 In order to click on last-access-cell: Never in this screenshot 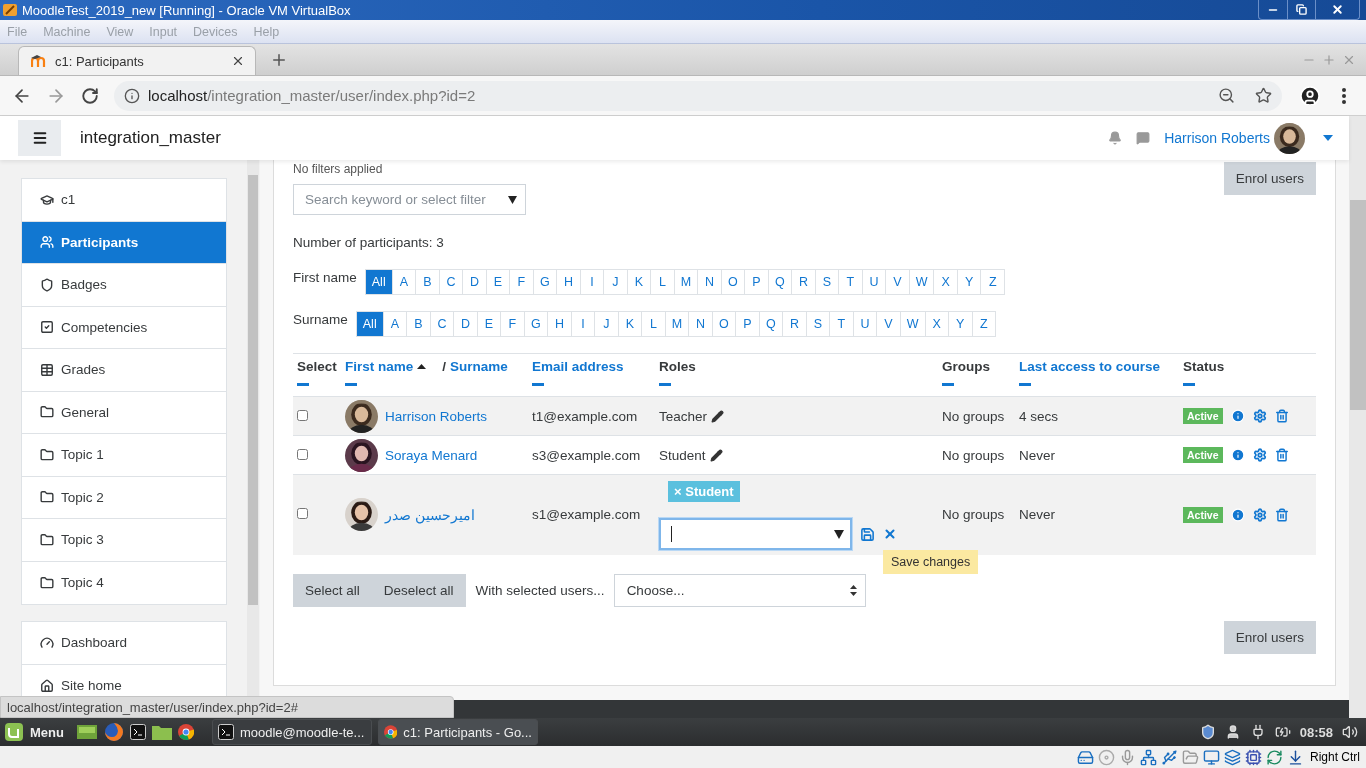, I will do `click(1097, 455)`.